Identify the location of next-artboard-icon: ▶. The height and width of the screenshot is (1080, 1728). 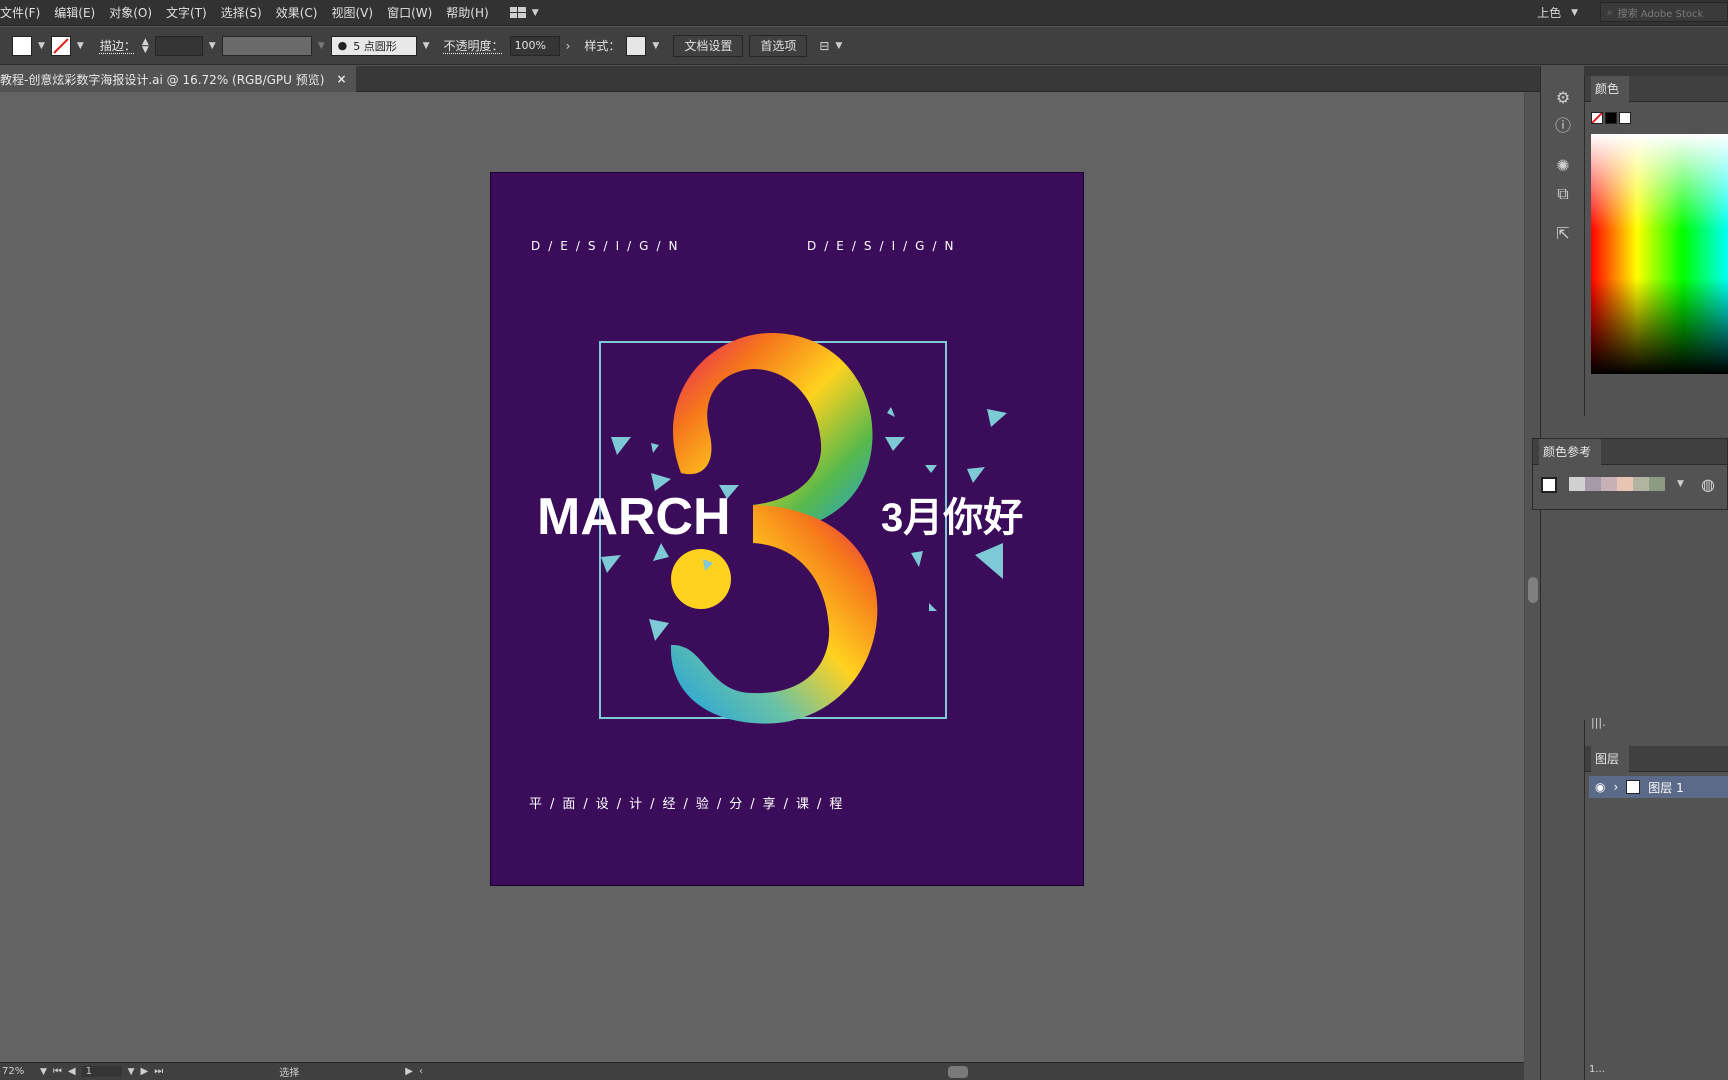
(145, 1071).